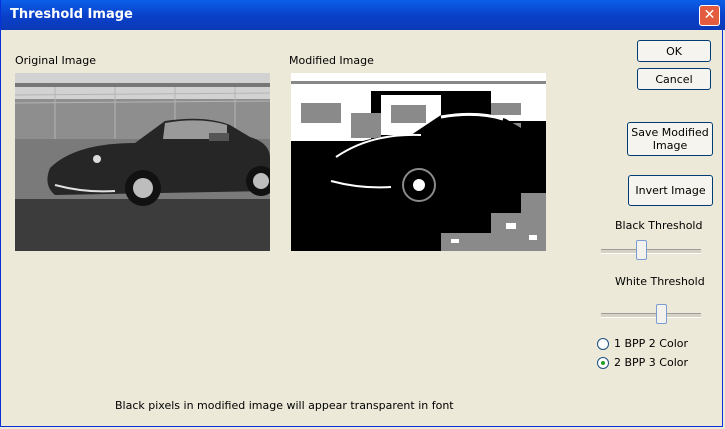 The image size is (725, 429). What do you see at coordinates (674, 79) in the screenshot?
I see `cancel-button: Cancel` at bounding box center [674, 79].